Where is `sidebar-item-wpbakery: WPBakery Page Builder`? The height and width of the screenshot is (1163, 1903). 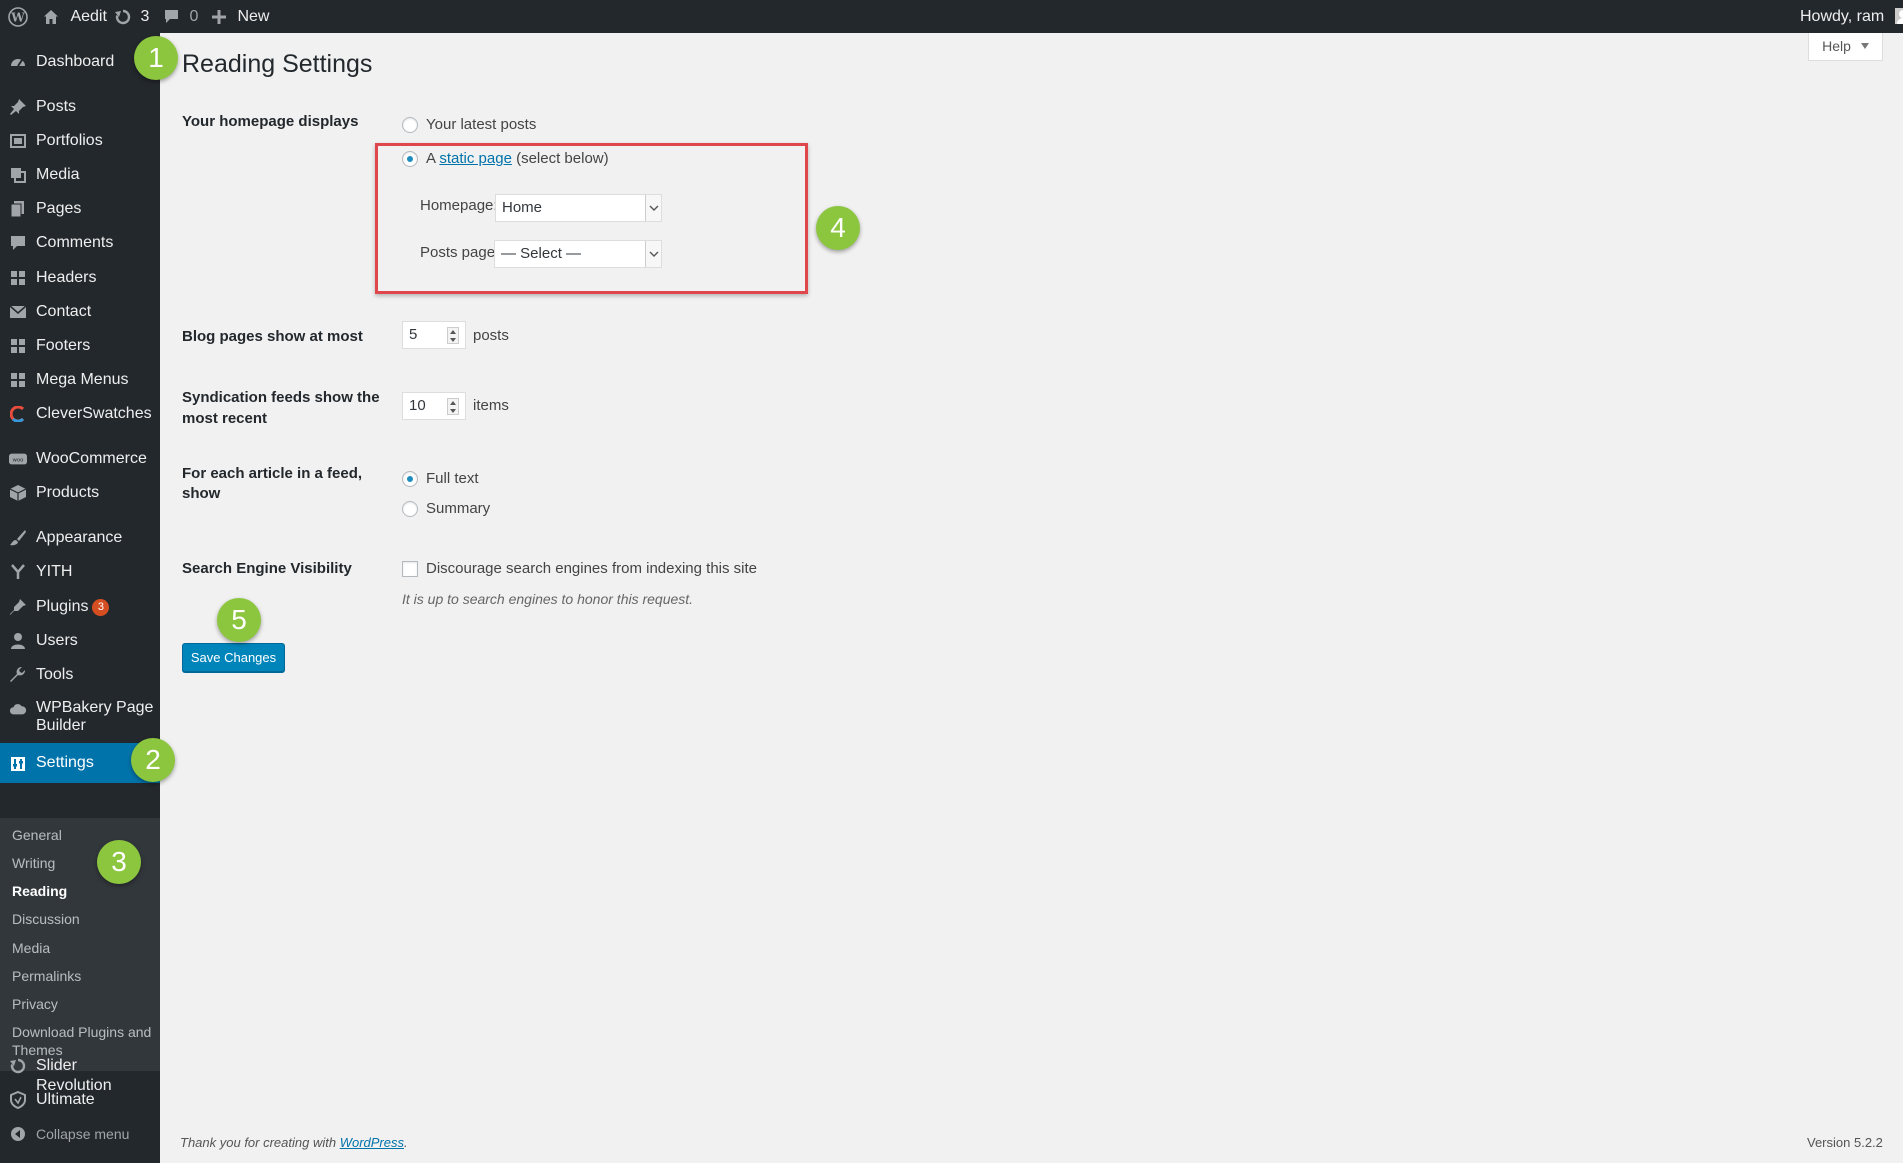 sidebar-item-wpbakery: WPBakery Page Builder is located at coordinates (80, 719).